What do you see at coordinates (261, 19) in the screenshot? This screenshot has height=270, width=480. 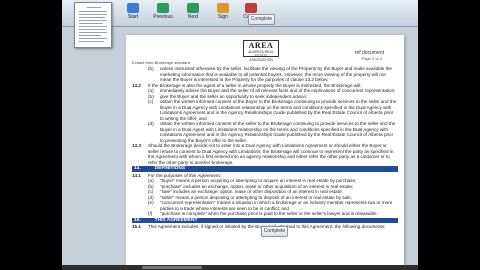 I see `complete-button-top: Complete` at bounding box center [261, 19].